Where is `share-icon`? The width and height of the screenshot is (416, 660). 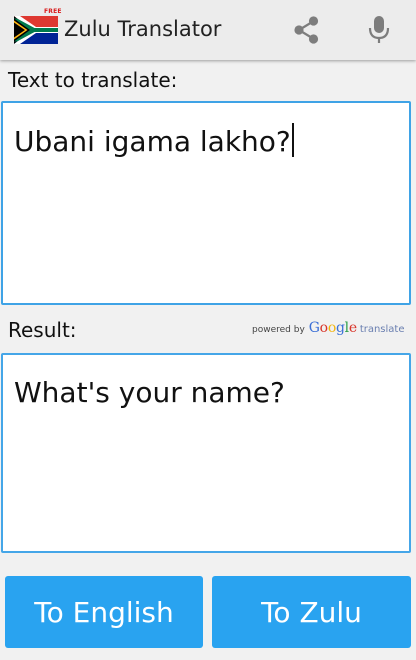 share-icon is located at coordinates (306, 30).